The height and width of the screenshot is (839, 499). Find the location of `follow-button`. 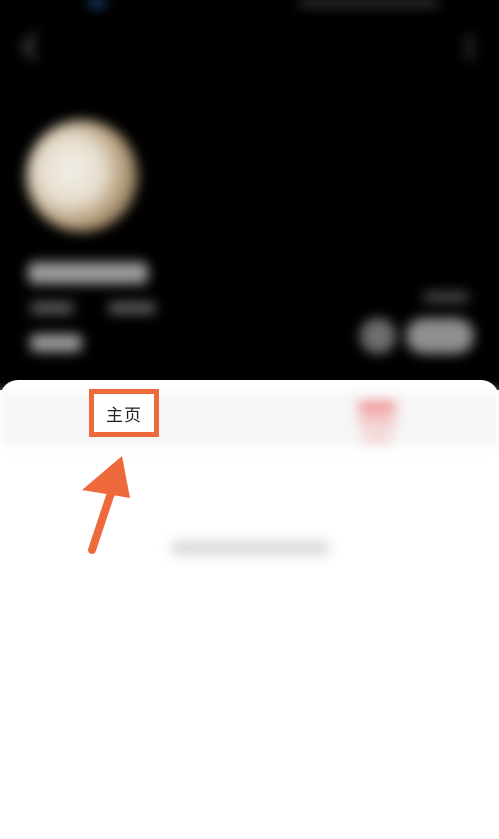

follow-button is located at coordinates (440, 336).